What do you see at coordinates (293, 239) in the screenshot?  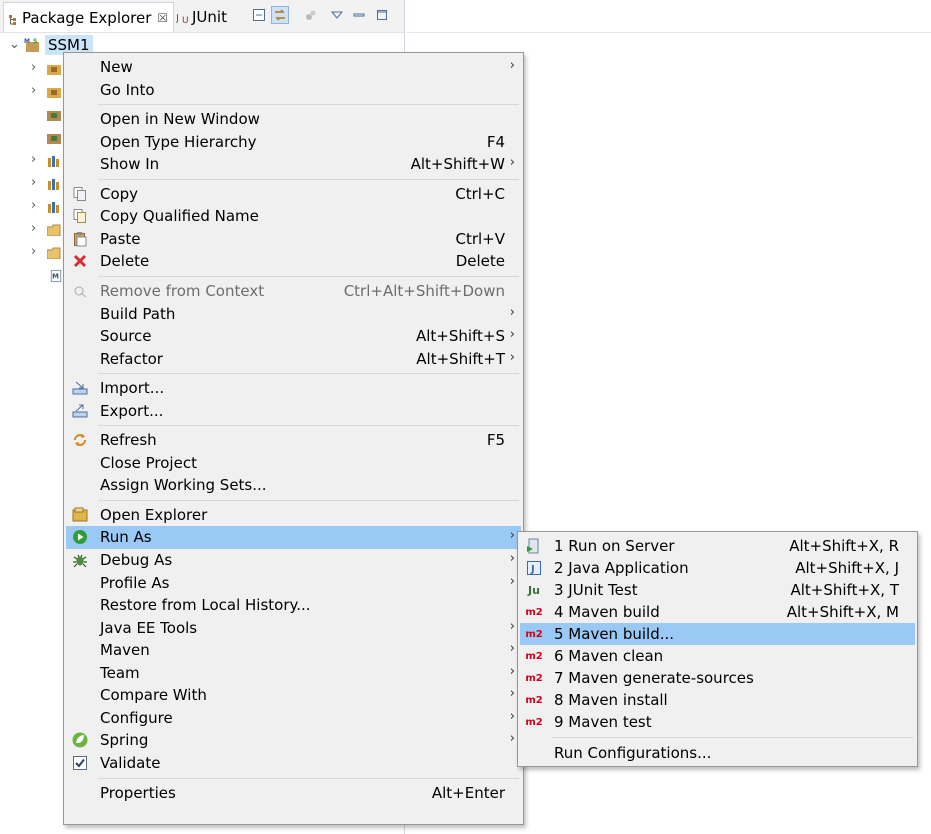 I see `menu-item-paste: Paste Ctrl+V` at bounding box center [293, 239].